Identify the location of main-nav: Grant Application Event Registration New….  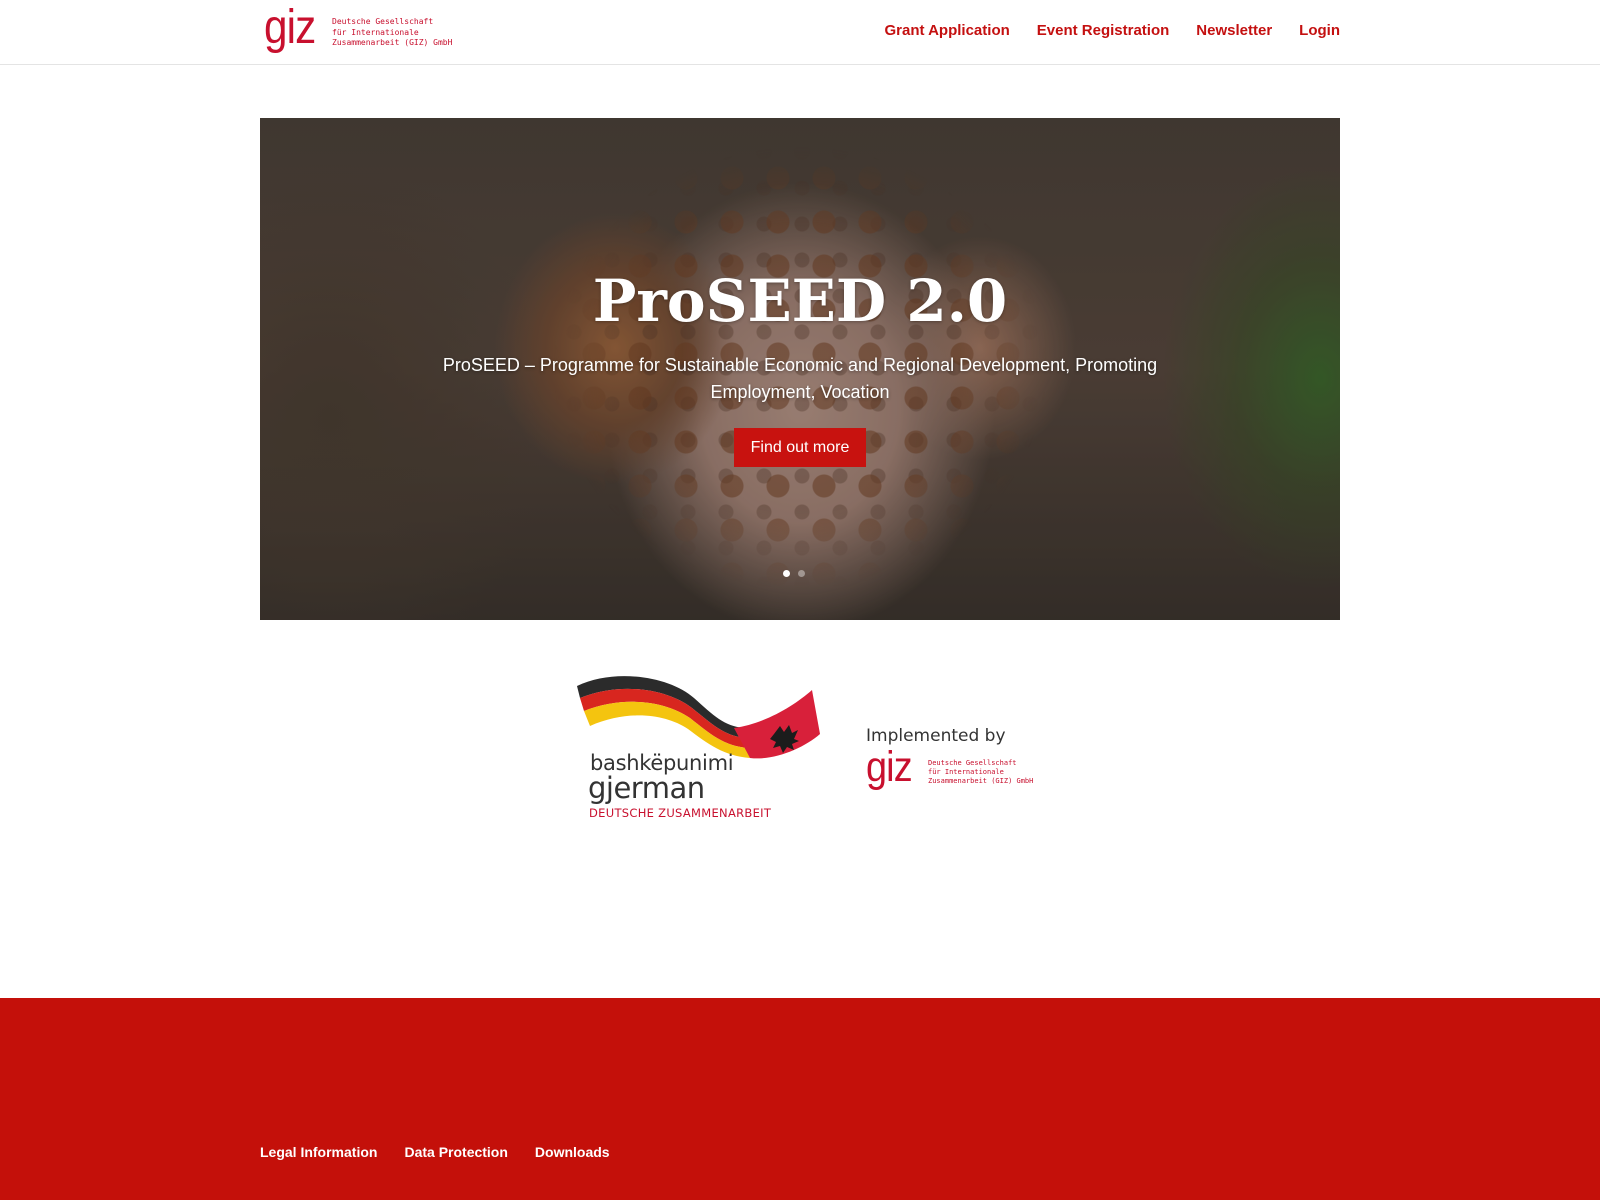
(1112, 30).